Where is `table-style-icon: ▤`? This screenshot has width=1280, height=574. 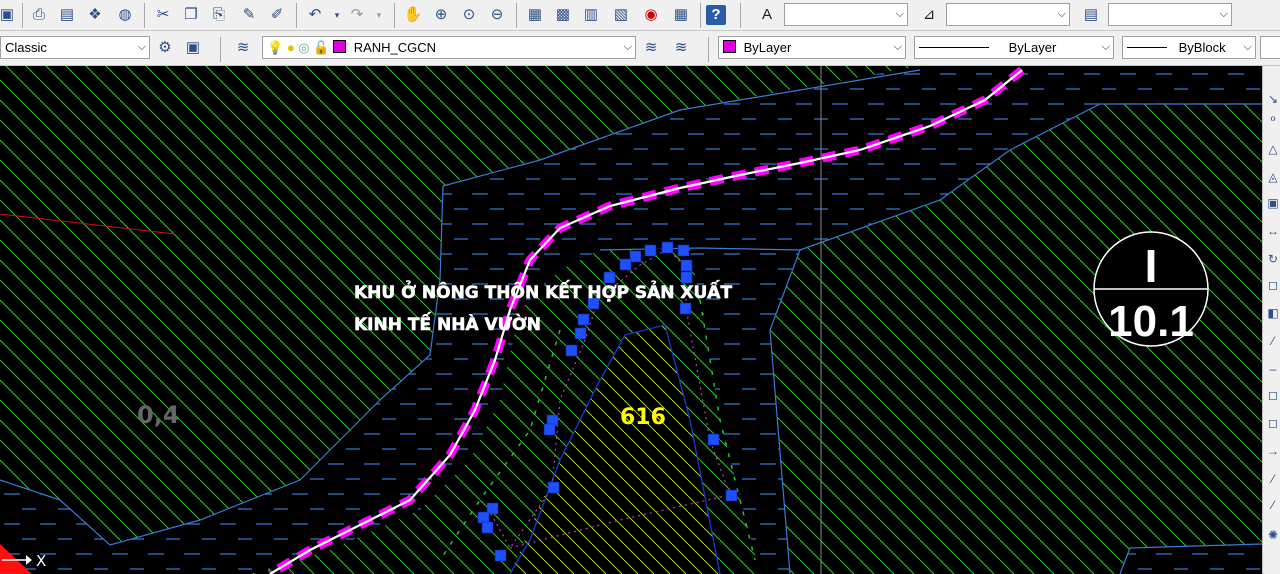 table-style-icon: ▤ is located at coordinates (1091, 15).